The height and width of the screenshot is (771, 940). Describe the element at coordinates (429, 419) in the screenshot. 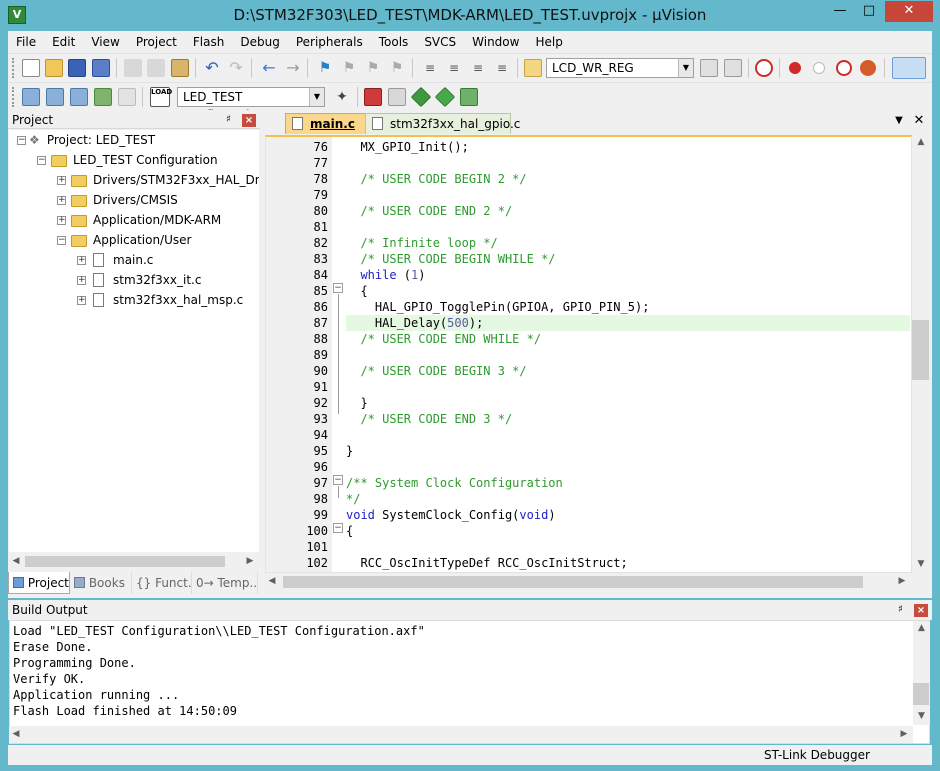

I see `code-line: /* USER CODE END 3 */` at that location.